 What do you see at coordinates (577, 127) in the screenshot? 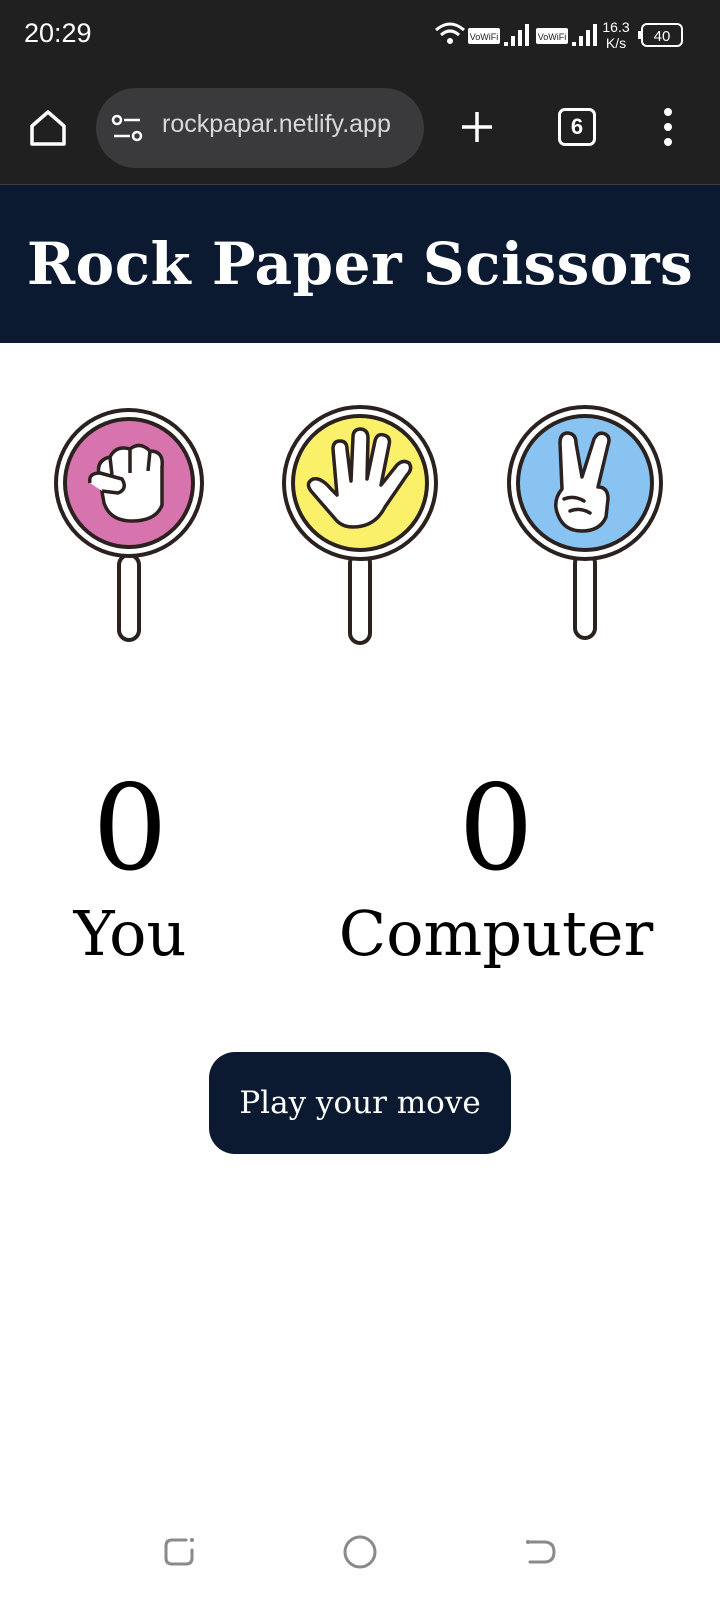
I see `tabs-icon: 6` at bounding box center [577, 127].